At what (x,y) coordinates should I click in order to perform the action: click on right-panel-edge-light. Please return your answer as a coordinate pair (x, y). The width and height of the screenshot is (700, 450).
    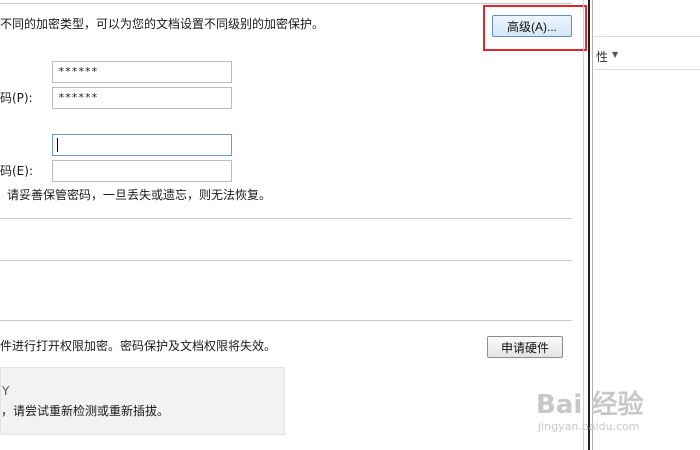
    Looking at the image, I should click on (592, 225).